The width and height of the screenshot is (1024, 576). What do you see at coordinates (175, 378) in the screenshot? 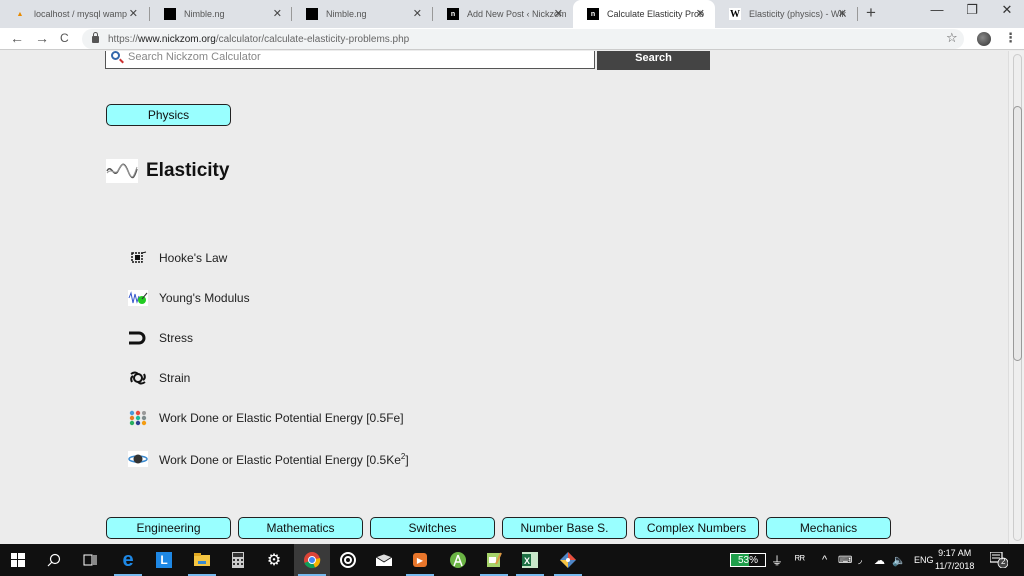
I see `link-label: Strain` at bounding box center [175, 378].